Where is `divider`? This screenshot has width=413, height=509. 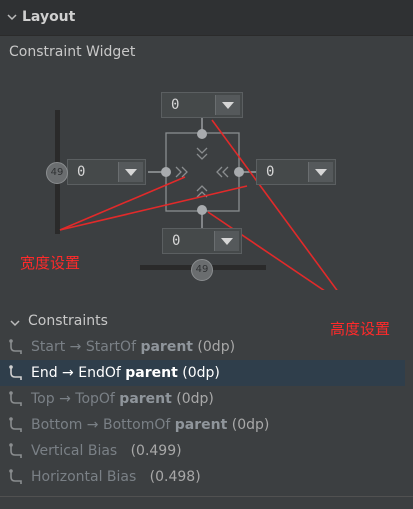
divider is located at coordinates (206, 496).